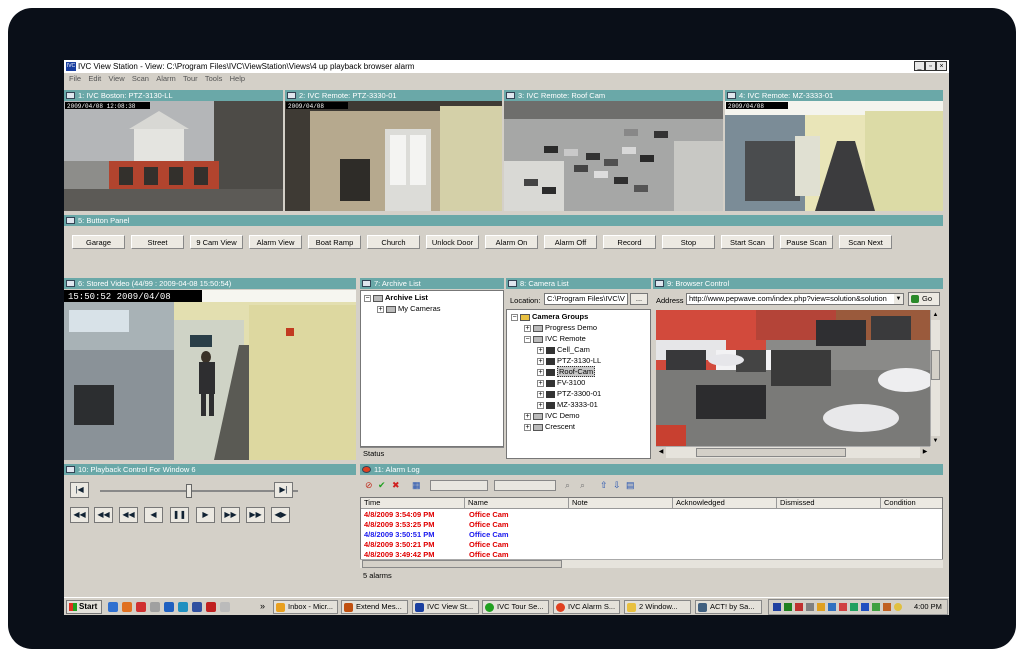 This screenshot has width=1024, height=657. I want to click on pause-scan-button: Pause Scan, so click(806, 242).